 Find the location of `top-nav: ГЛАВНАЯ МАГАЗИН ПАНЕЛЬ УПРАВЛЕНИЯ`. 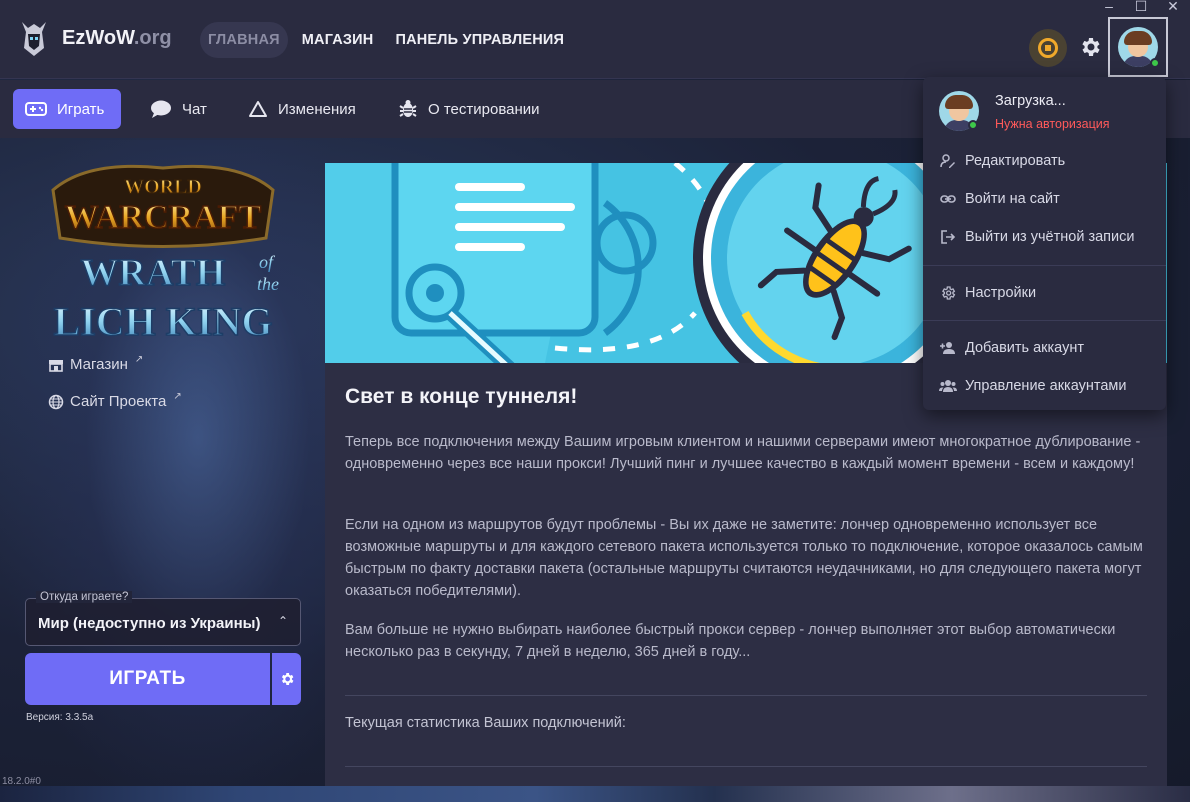

top-nav: ГЛАВНАЯ МАГАЗИН ПАНЕЛЬ УПРАВЛЕНИЯ is located at coordinates (386, 40).